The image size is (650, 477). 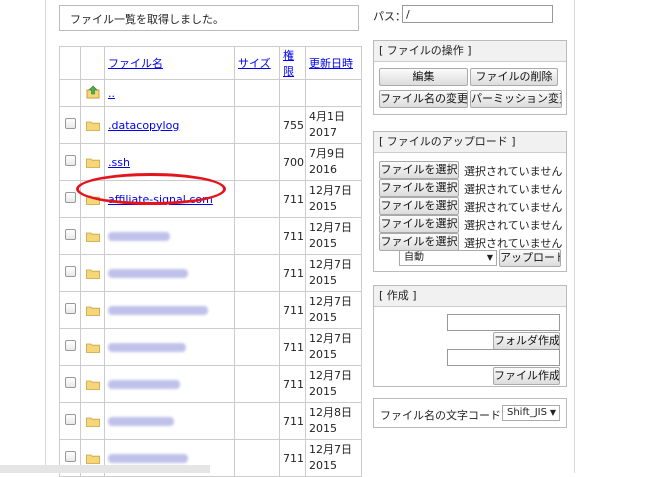 I want to click on permission-value: 700, so click(x=293, y=162).